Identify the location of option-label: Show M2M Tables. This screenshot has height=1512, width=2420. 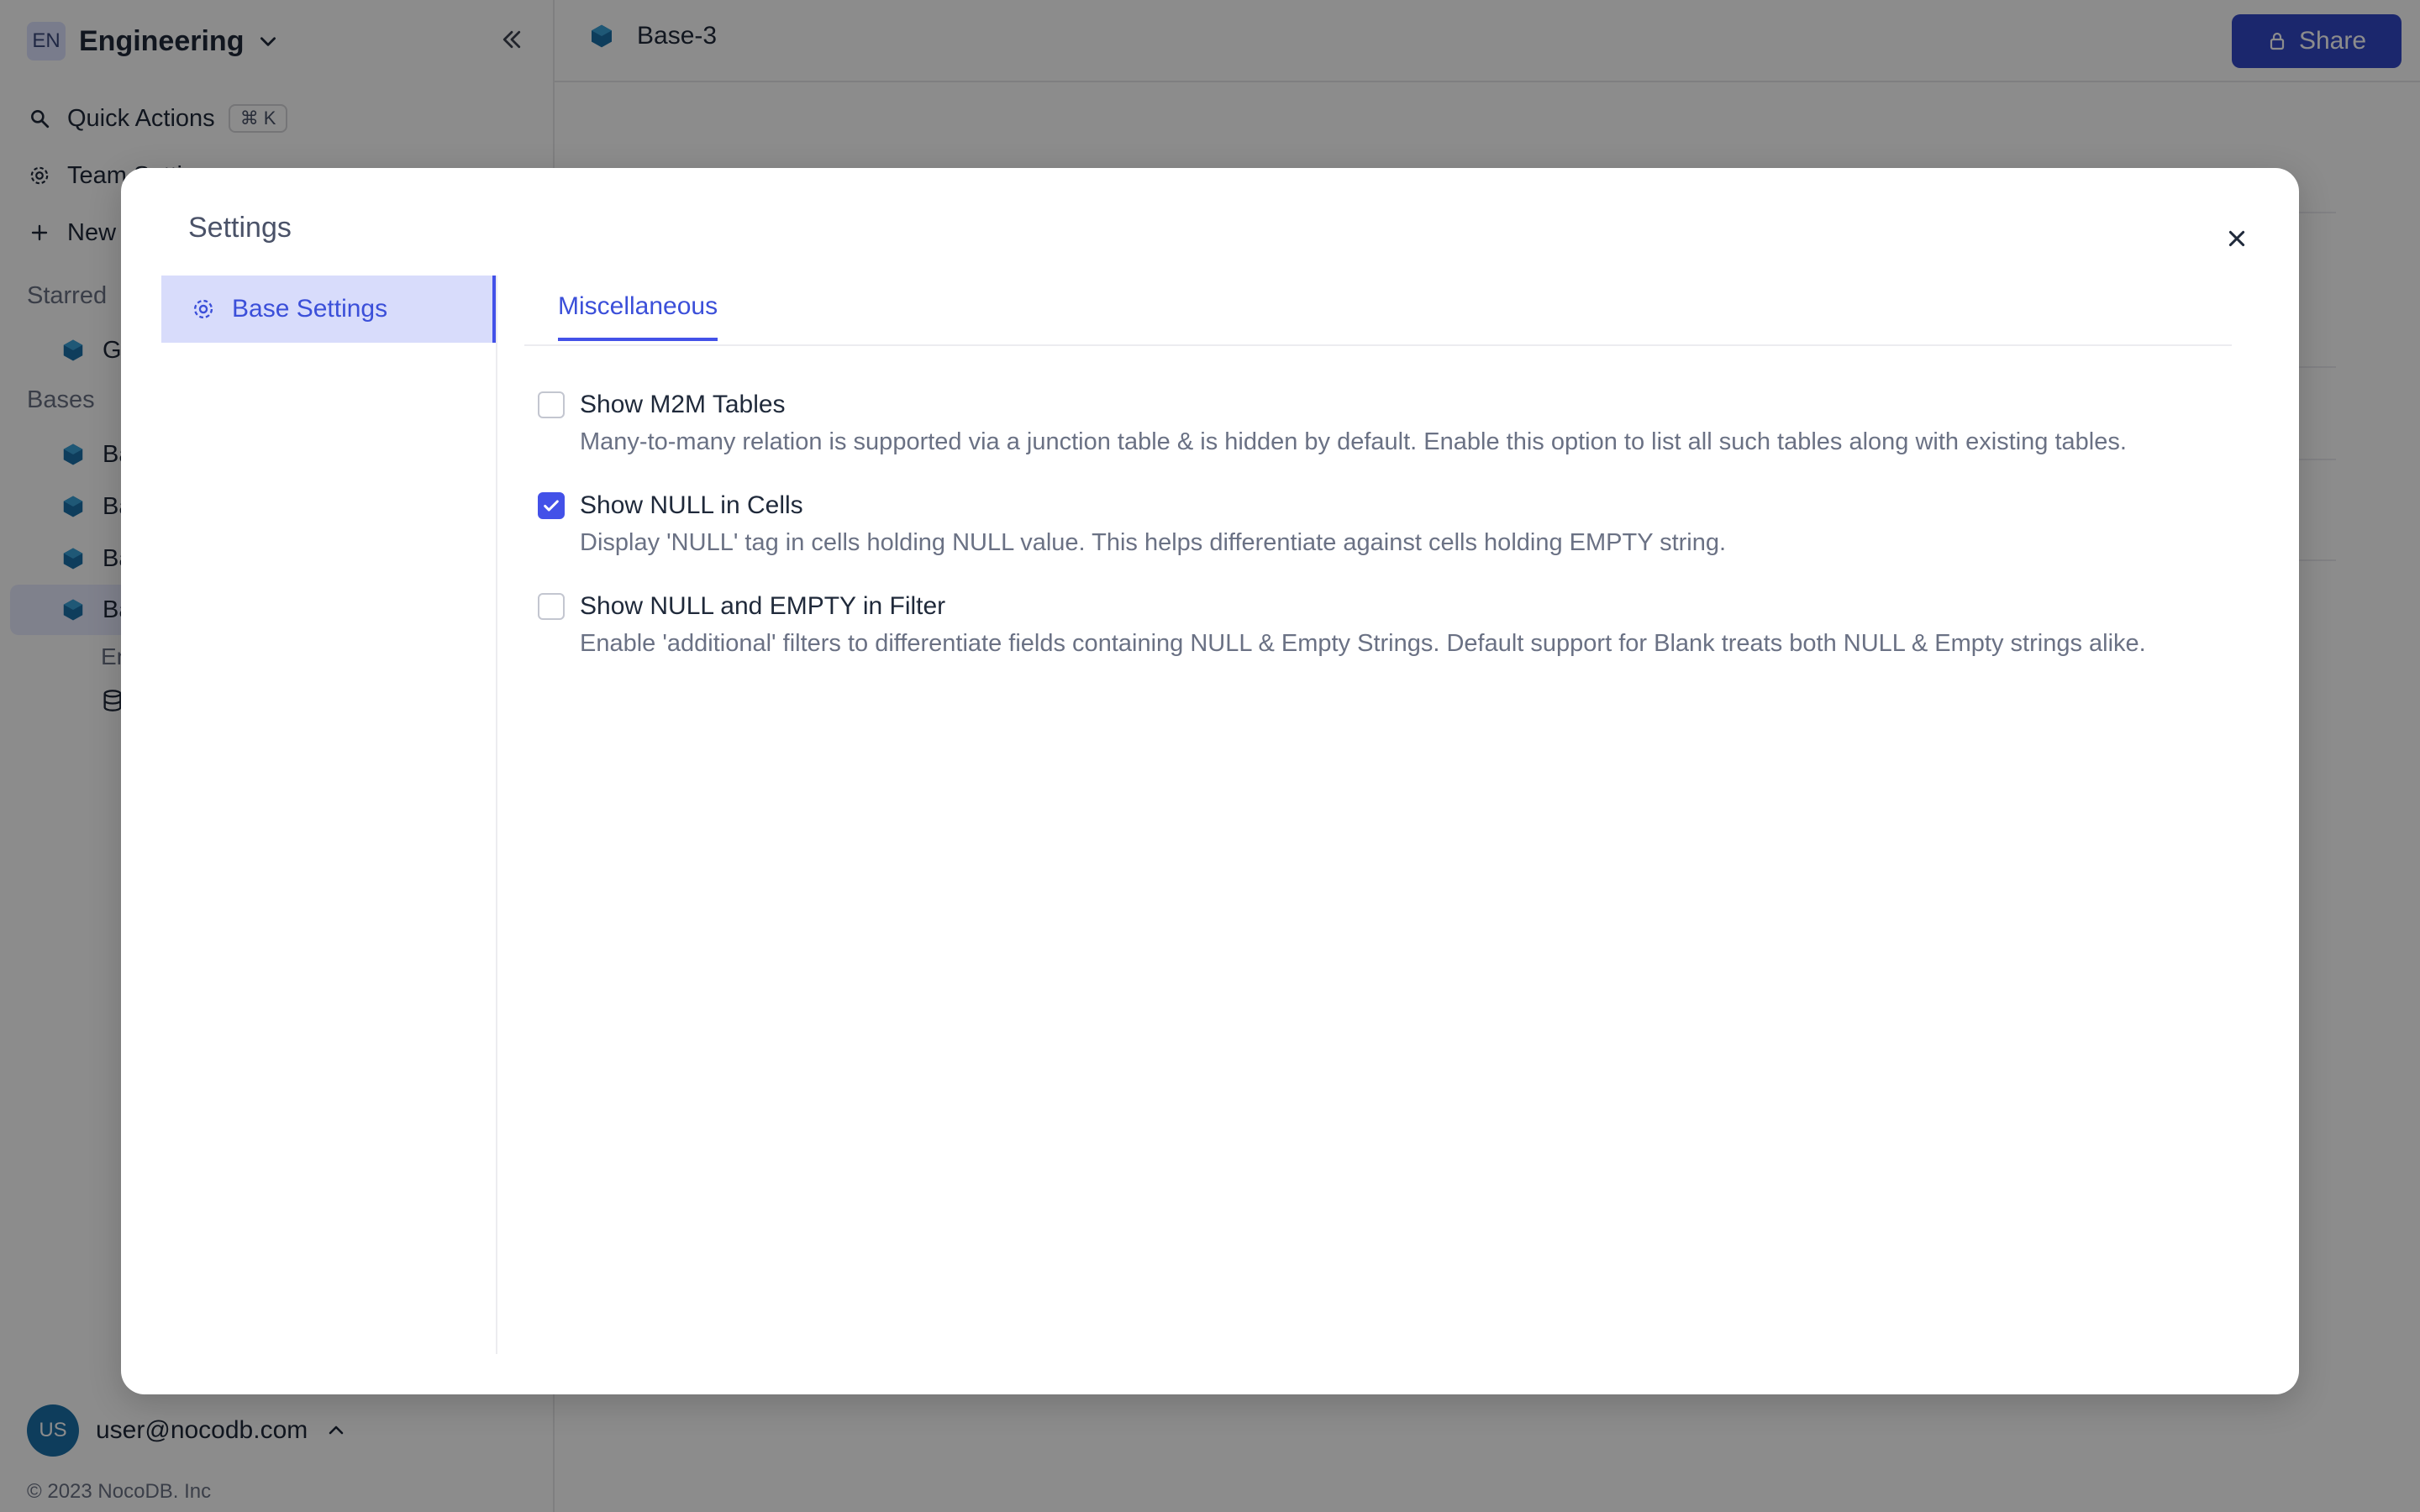
(683, 405).